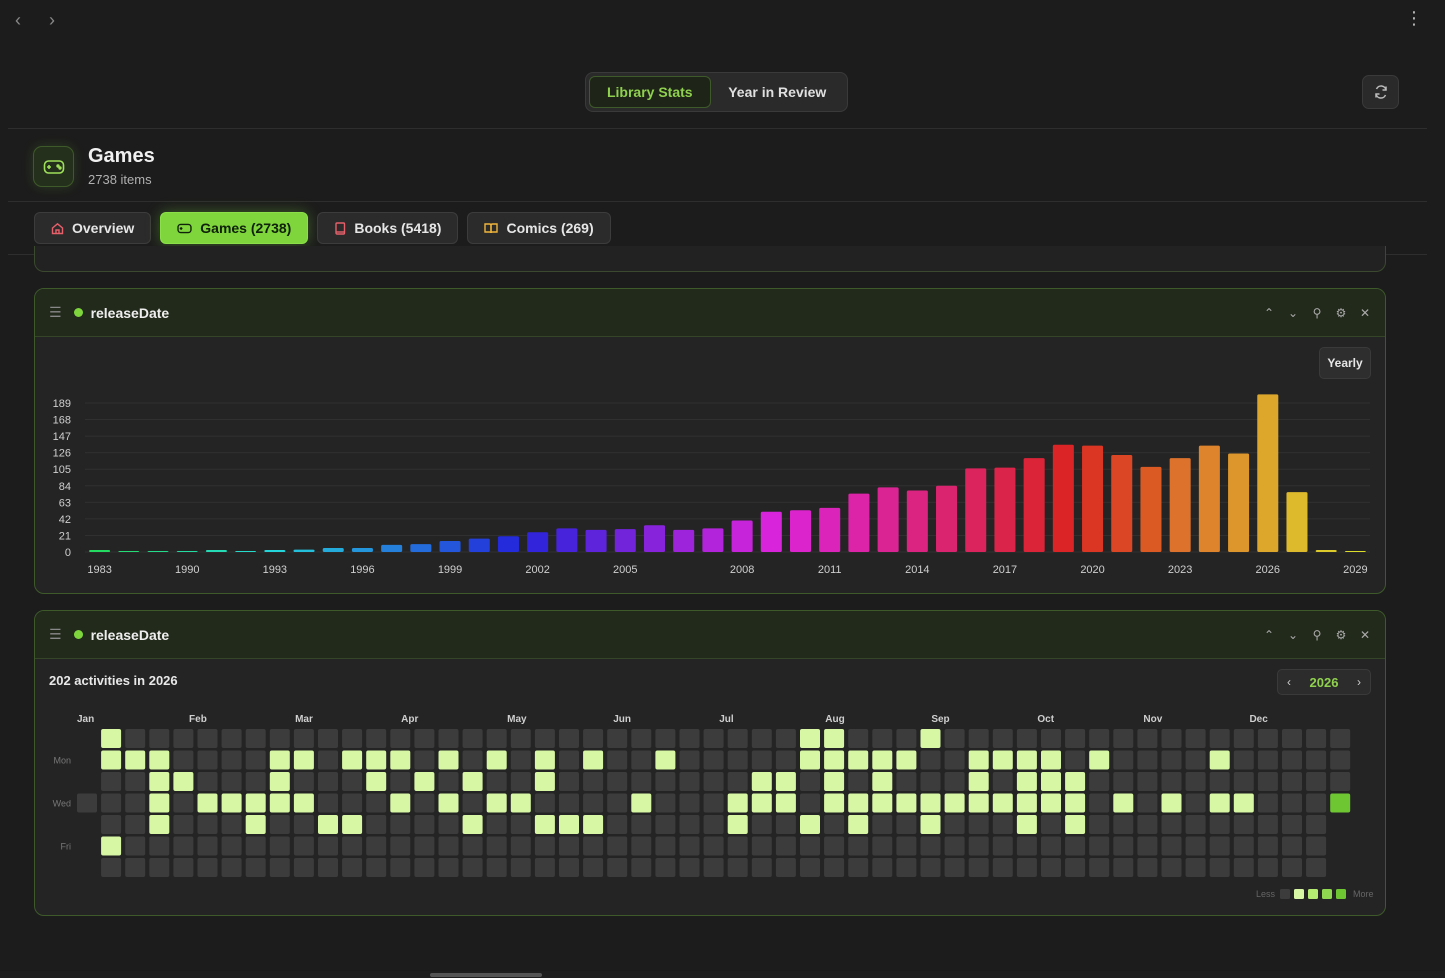  I want to click on x-tick-label: 2023, so click(1180, 570).